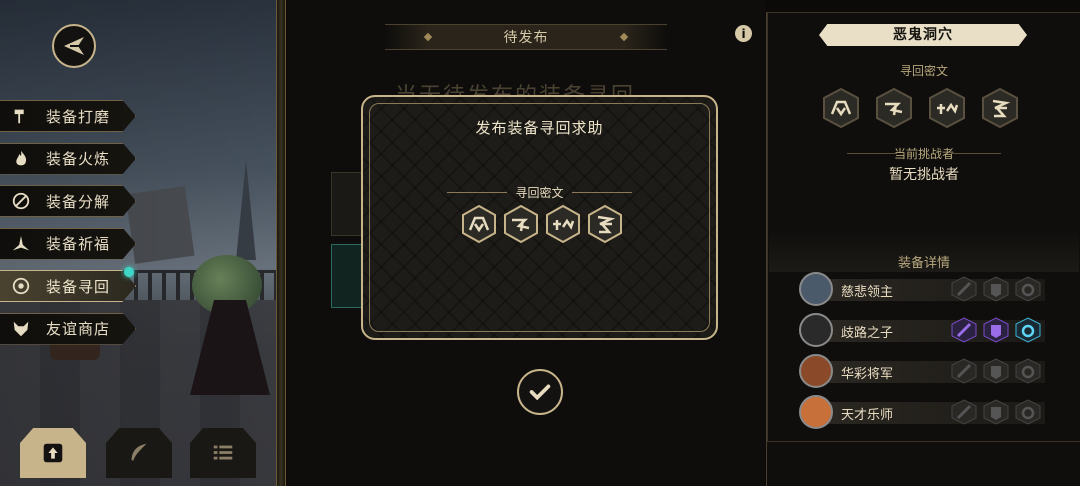 The width and height of the screenshot is (1080, 486). I want to click on list-icon, so click(223, 453).